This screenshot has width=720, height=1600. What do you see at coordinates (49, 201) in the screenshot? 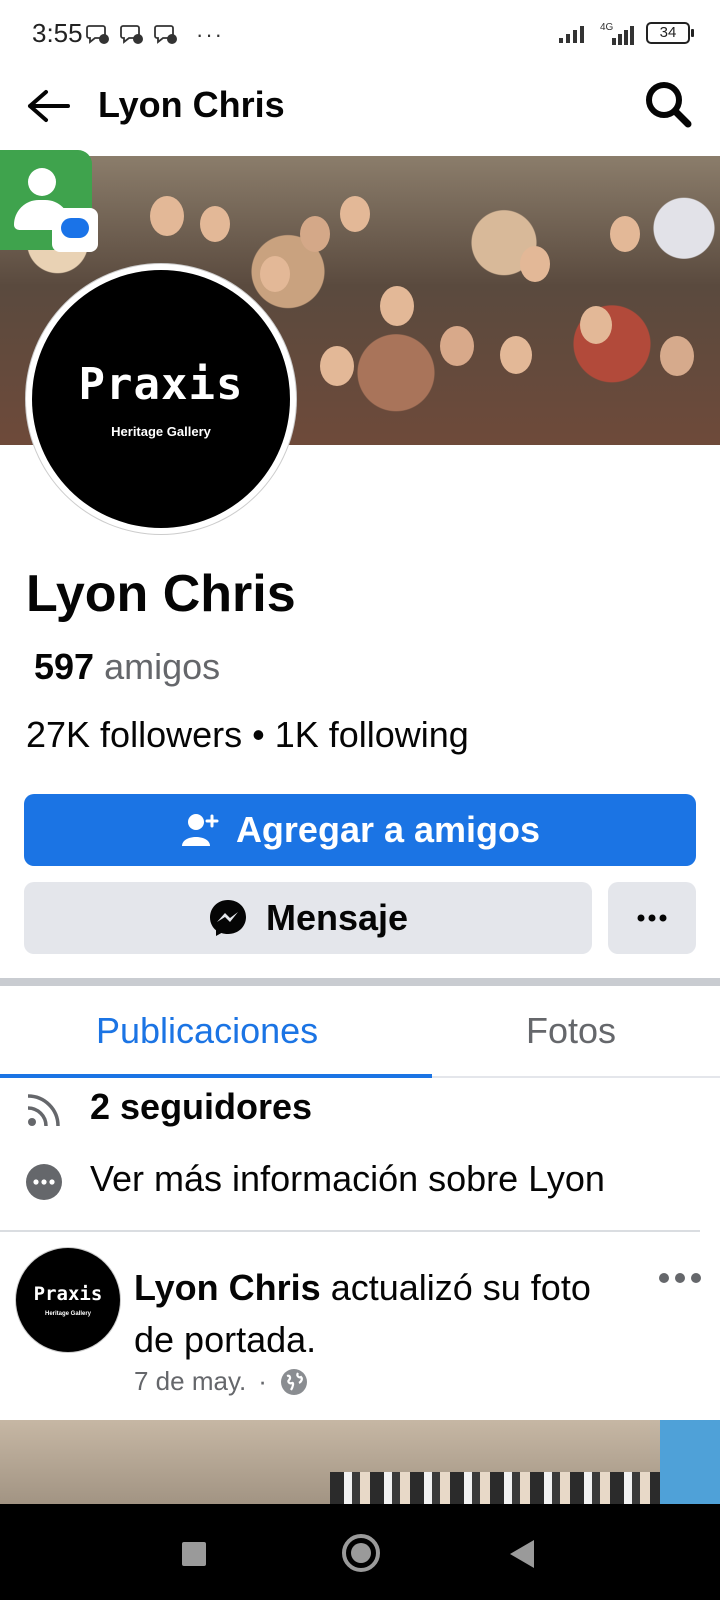
I see `floating-chat-bubble` at bounding box center [49, 201].